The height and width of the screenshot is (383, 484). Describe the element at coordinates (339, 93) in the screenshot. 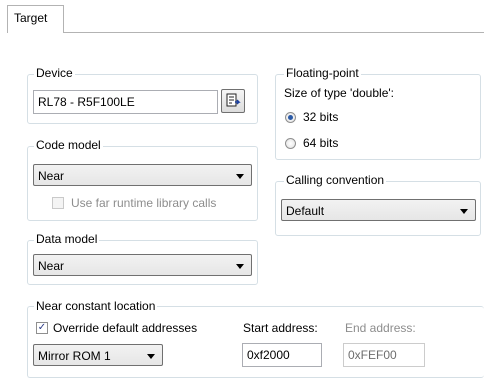

I see `double-size-label: Size of type 'double':` at that location.